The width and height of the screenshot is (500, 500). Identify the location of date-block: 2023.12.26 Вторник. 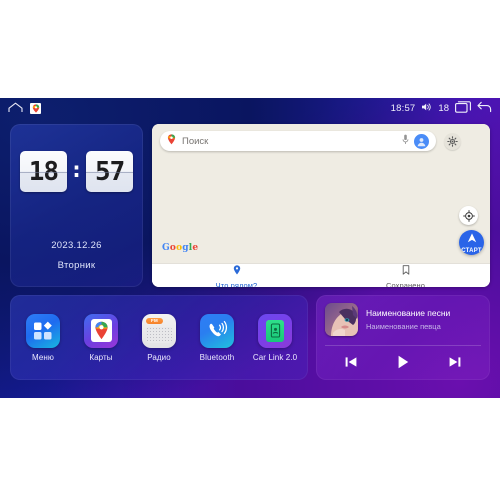
(76, 255).